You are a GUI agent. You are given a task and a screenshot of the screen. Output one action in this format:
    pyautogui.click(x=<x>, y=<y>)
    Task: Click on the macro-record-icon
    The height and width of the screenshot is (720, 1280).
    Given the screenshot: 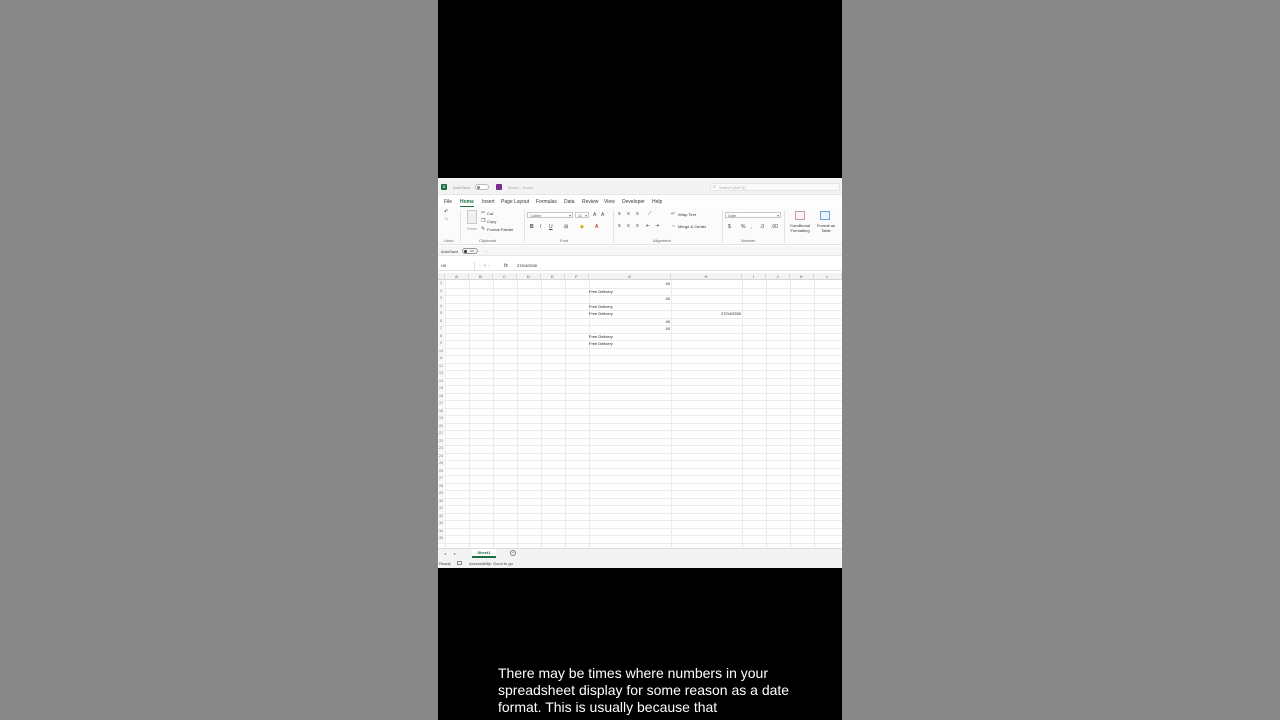 What is the action you would take?
    pyautogui.click(x=459, y=563)
    